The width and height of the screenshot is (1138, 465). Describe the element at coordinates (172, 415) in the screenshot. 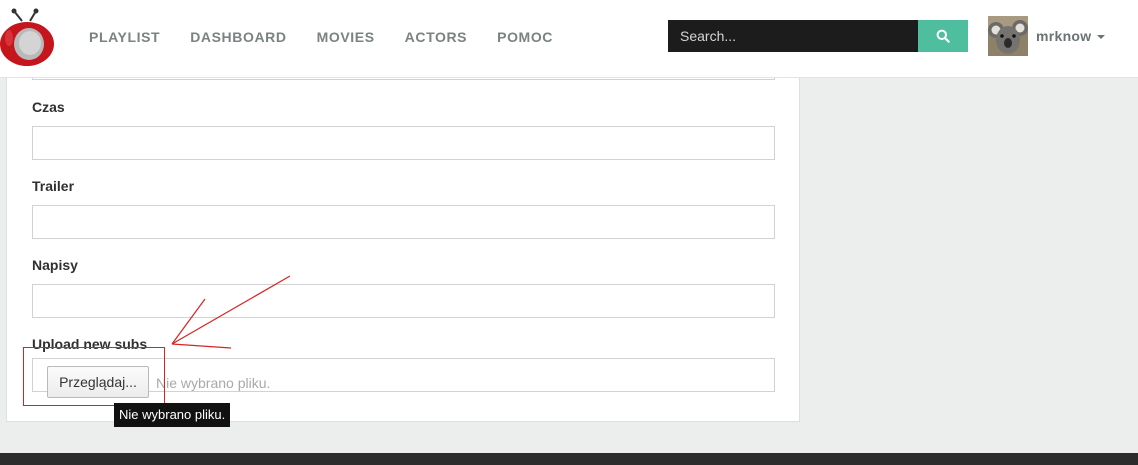

I see `tooltip: Nie wybrano pliku.` at that location.